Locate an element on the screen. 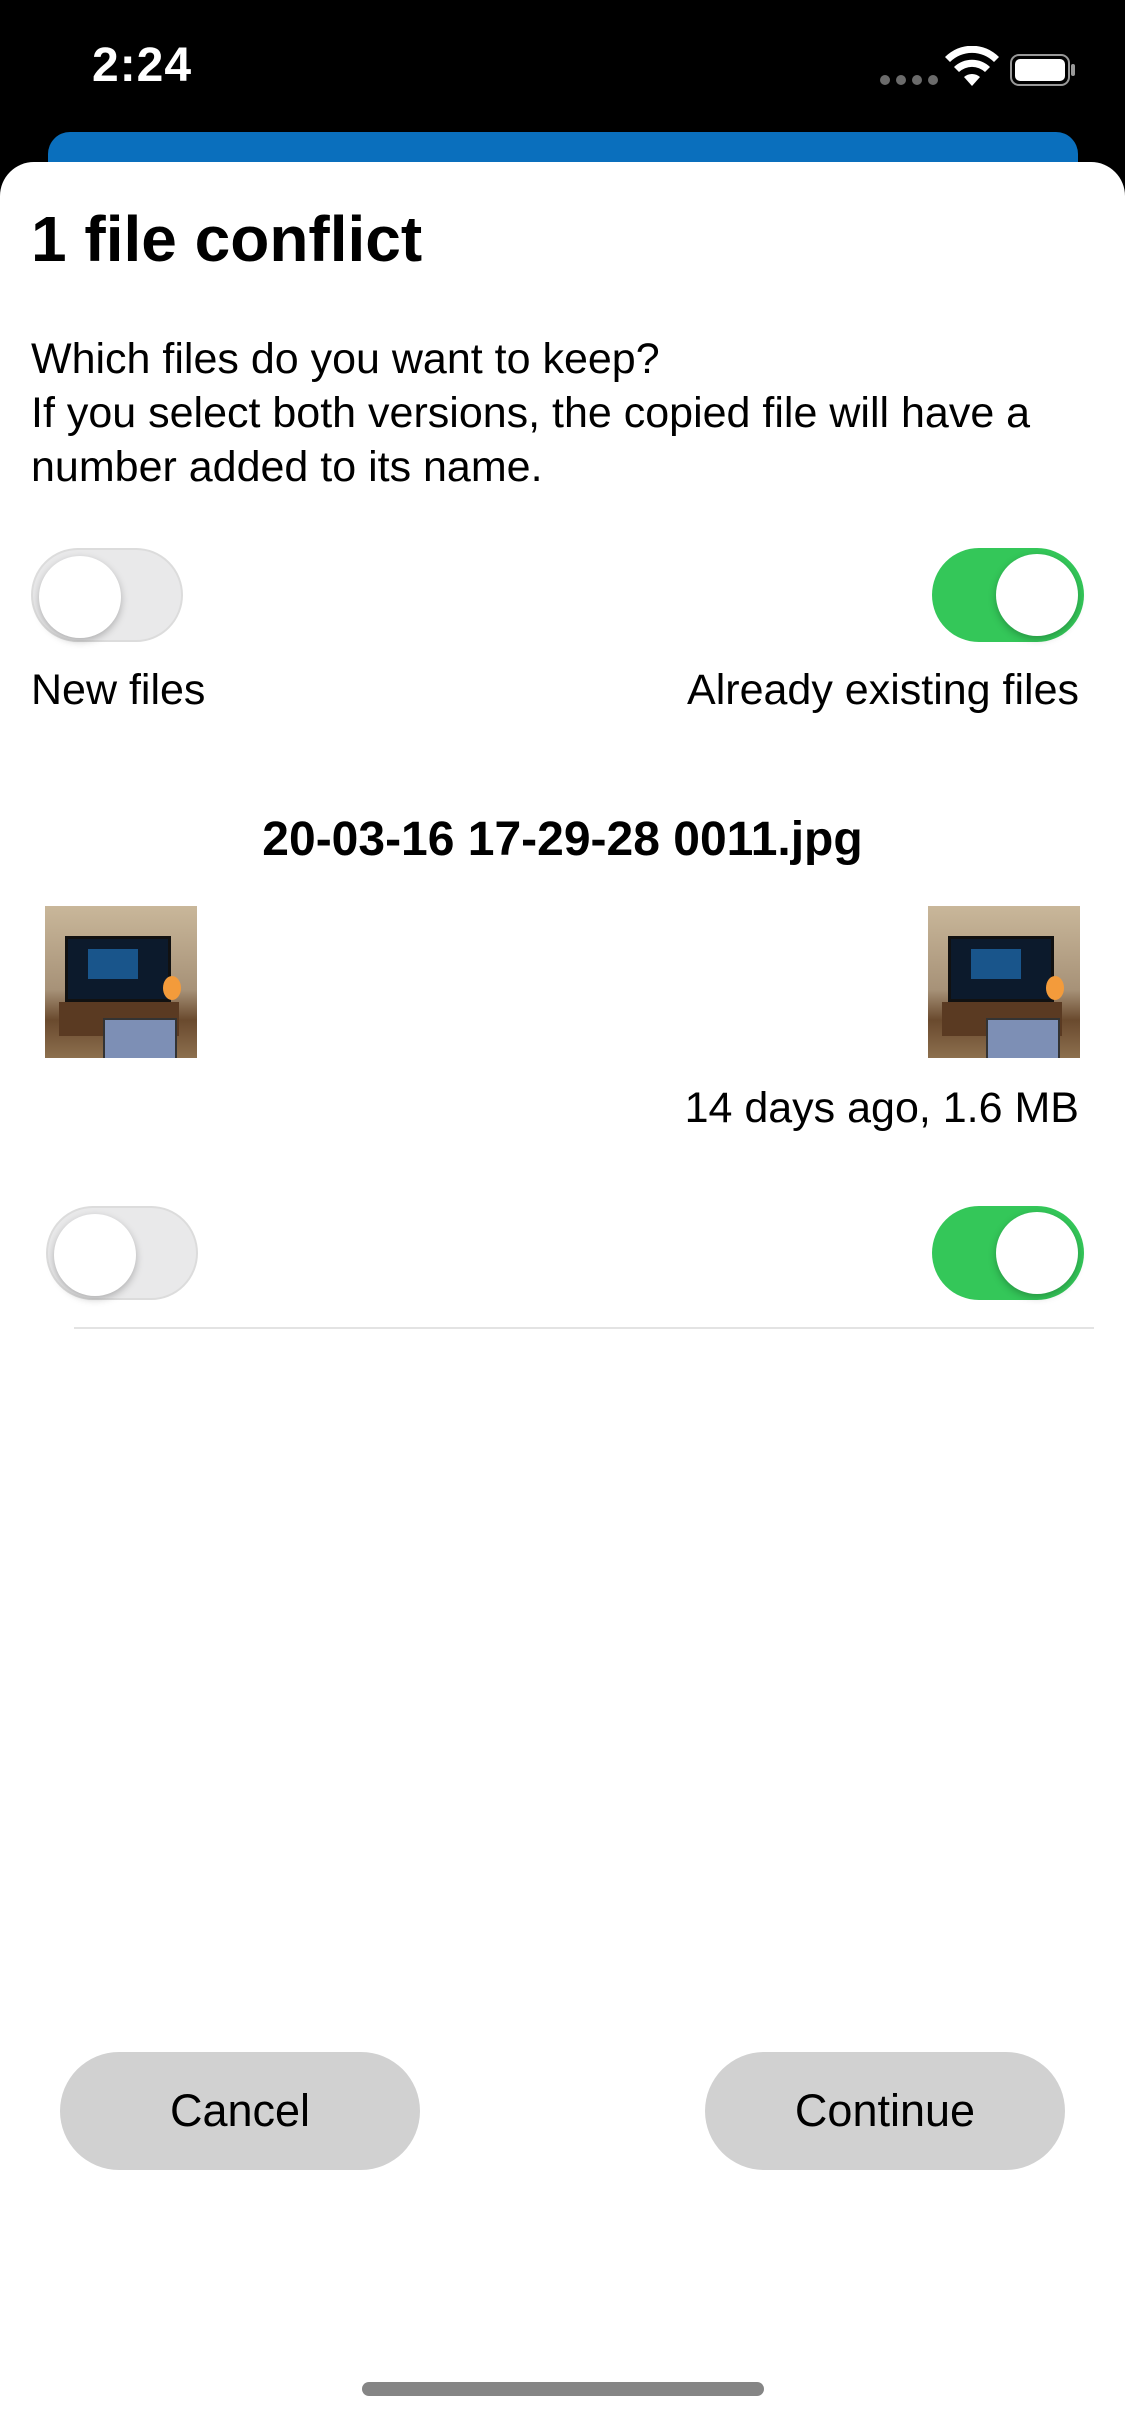 This screenshot has height=2436, width=1125. wifi-icon is located at coordinates (972, 66).